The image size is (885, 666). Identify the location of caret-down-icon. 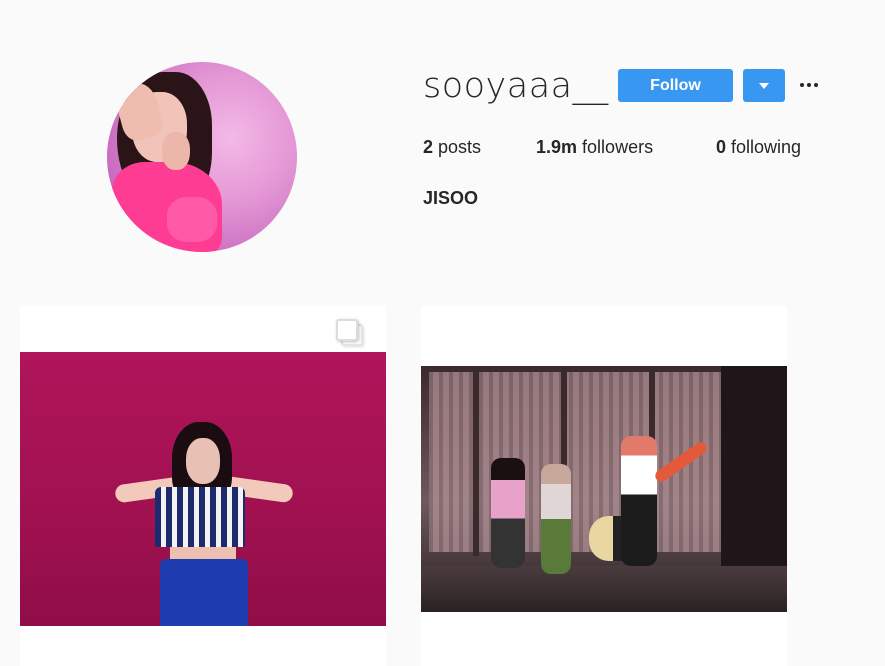
(764, 86).